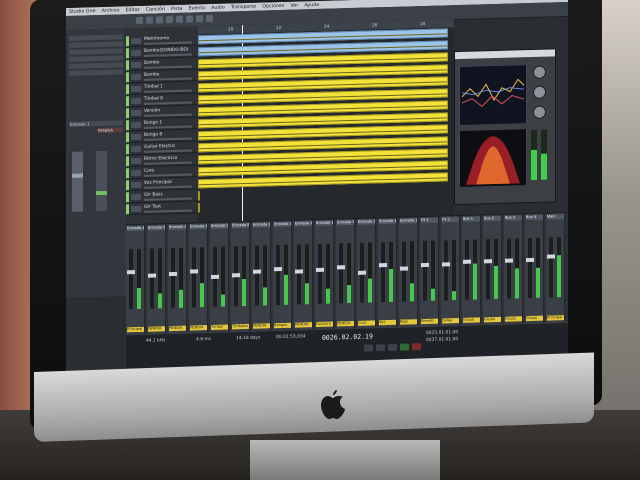 Image resolution: width=640 pixels, height=480 pixels. Describe the element at coordinates (416, 347) in the screenshot. I see `record-button` at that location.